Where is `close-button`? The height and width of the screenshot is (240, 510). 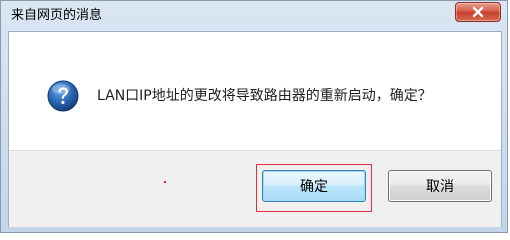 close-button is located at coordinates (478, 12).